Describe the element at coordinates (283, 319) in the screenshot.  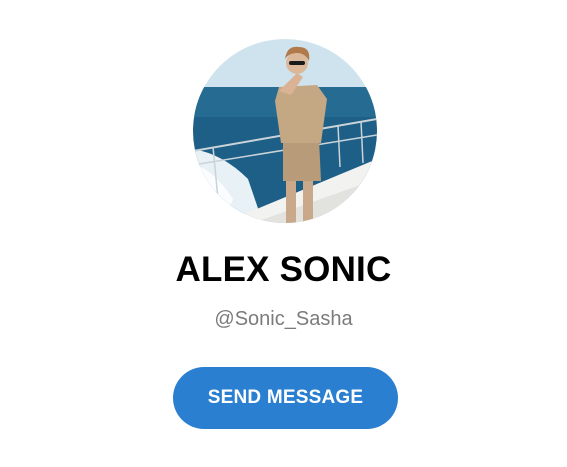
I see `profile-username: @Sonic_Sasha` at that location.